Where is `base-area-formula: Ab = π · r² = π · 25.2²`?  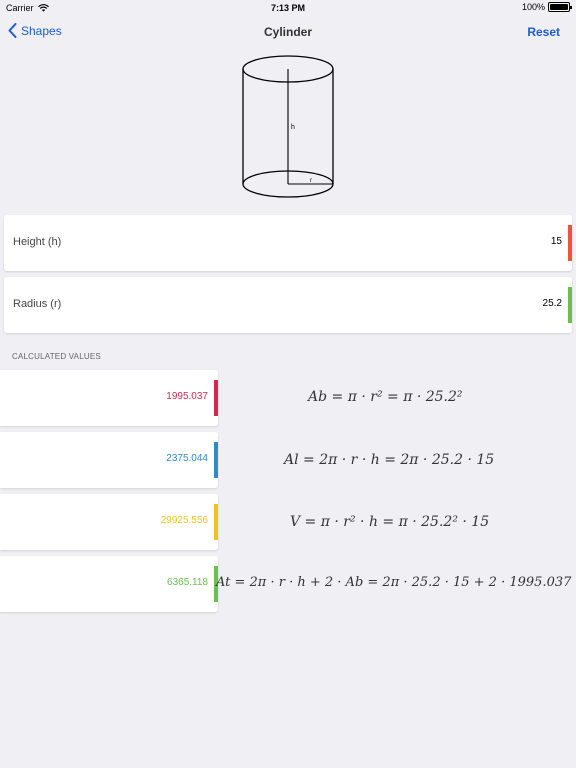
base-area-formula: Ab = π · r² = π · 25.2² is located at coordinates (385, 397).